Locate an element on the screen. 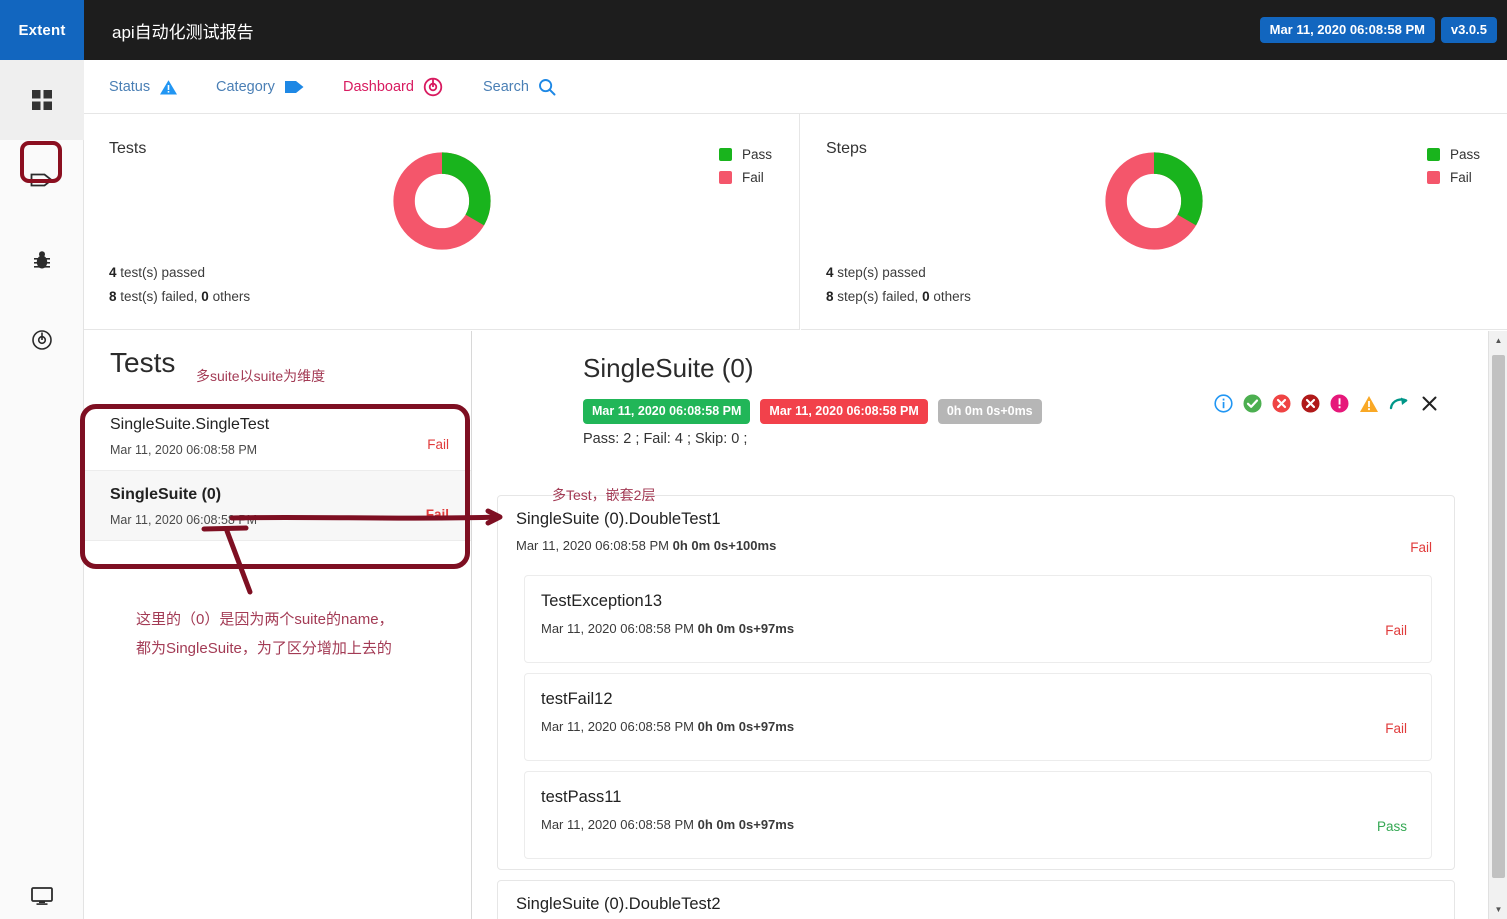 This screenshot has height=919, width=1507. tests-passed-count: 4 is located at coordinates (113, 272).